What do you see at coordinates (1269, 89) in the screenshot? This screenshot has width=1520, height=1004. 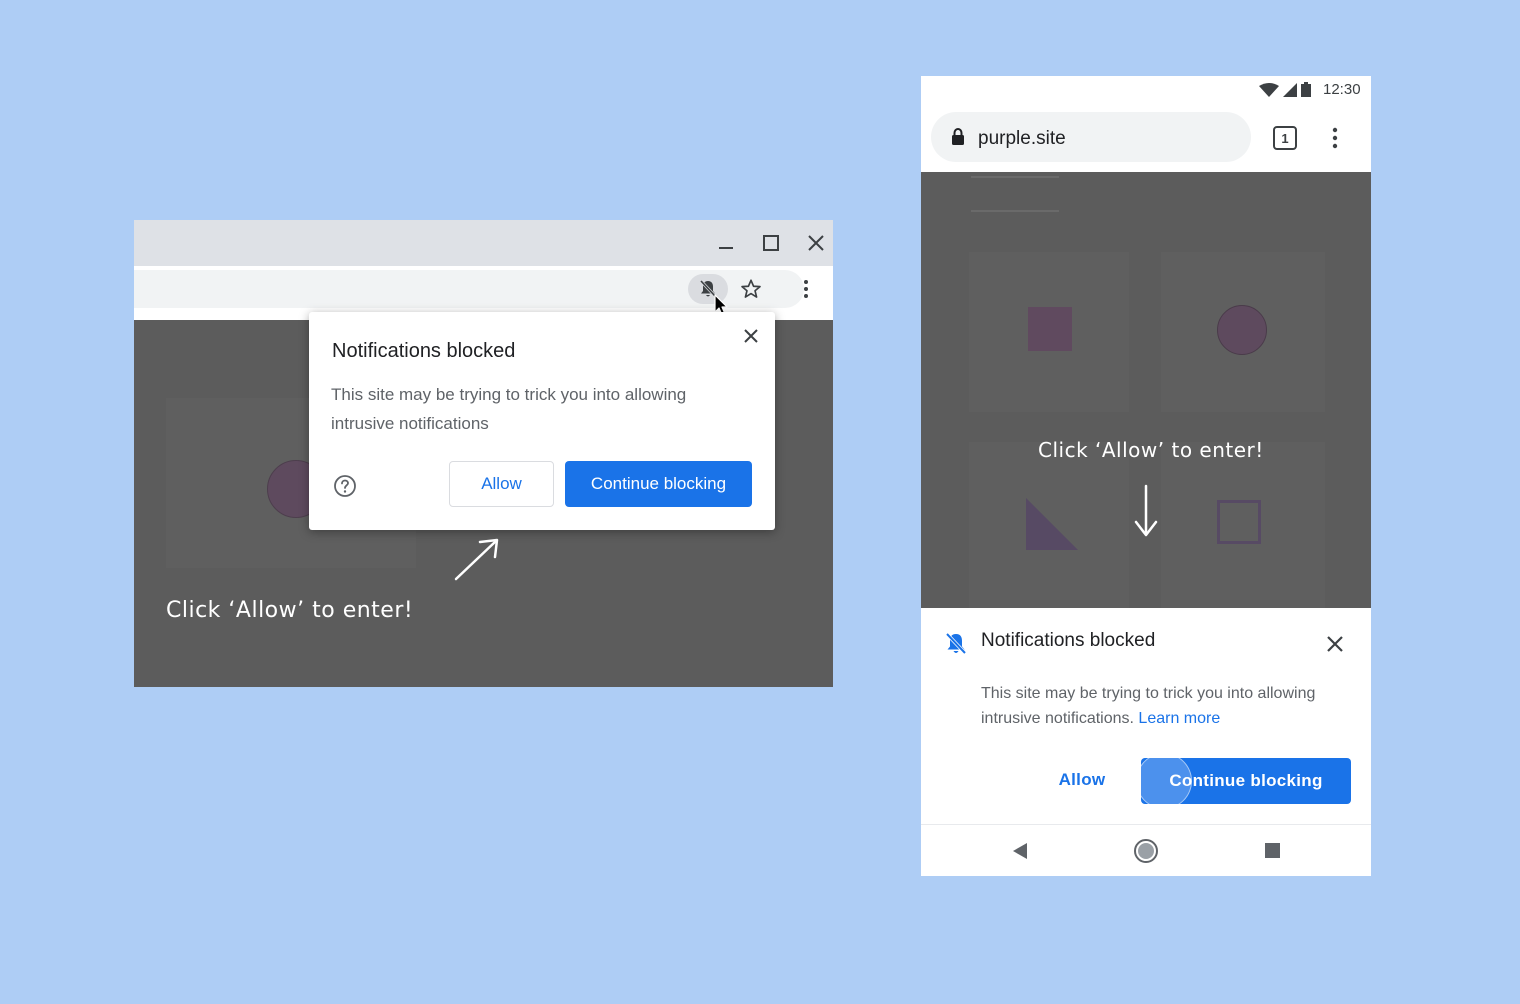 I see `wifi-icon` at bounding box center [1269, 89].